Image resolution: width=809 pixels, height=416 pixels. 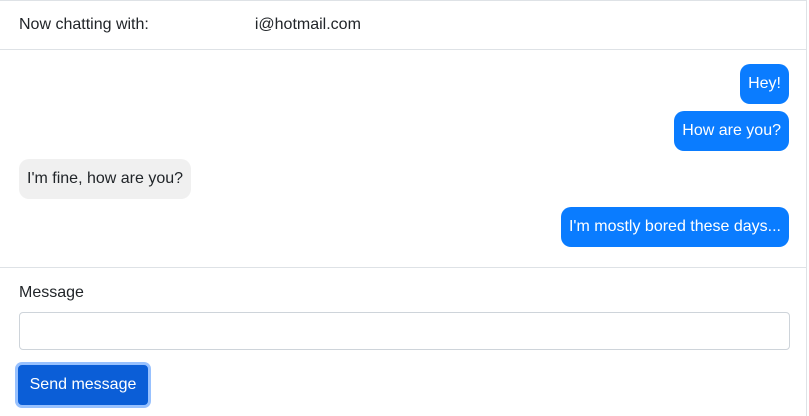 What do you see at coordinates (105, 179) in the screenshot?
I see `message-bubble-received: I'm fine, how are you?` at bounding box center [105, 179].